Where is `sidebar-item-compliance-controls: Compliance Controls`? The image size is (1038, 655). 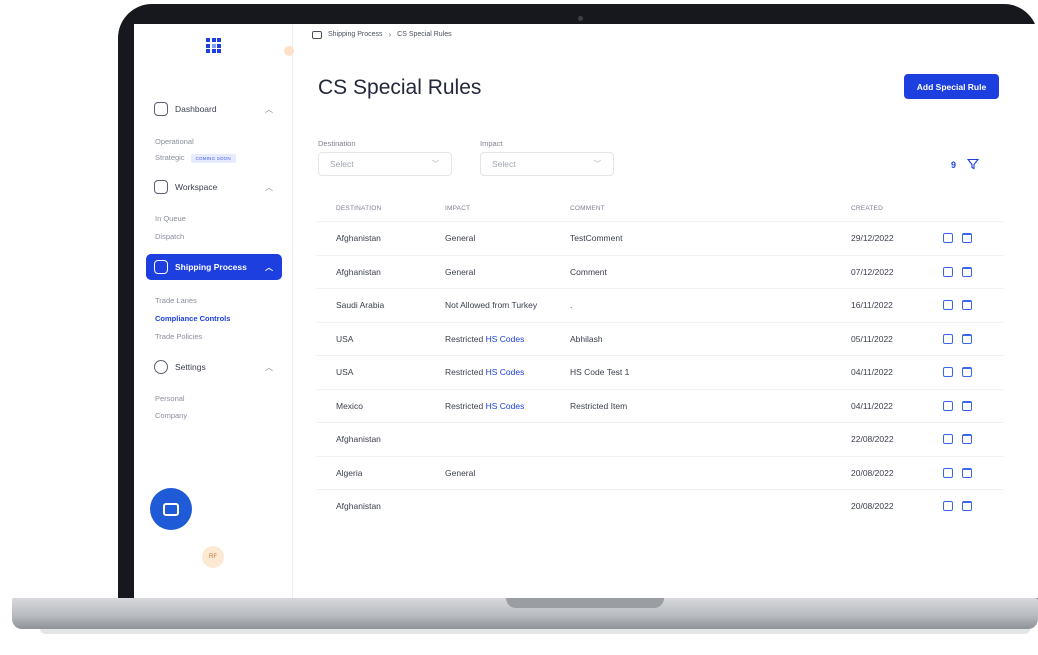 sidebar-item-compliance-controls: Compliance Controls is located at coordinates (192, 318).